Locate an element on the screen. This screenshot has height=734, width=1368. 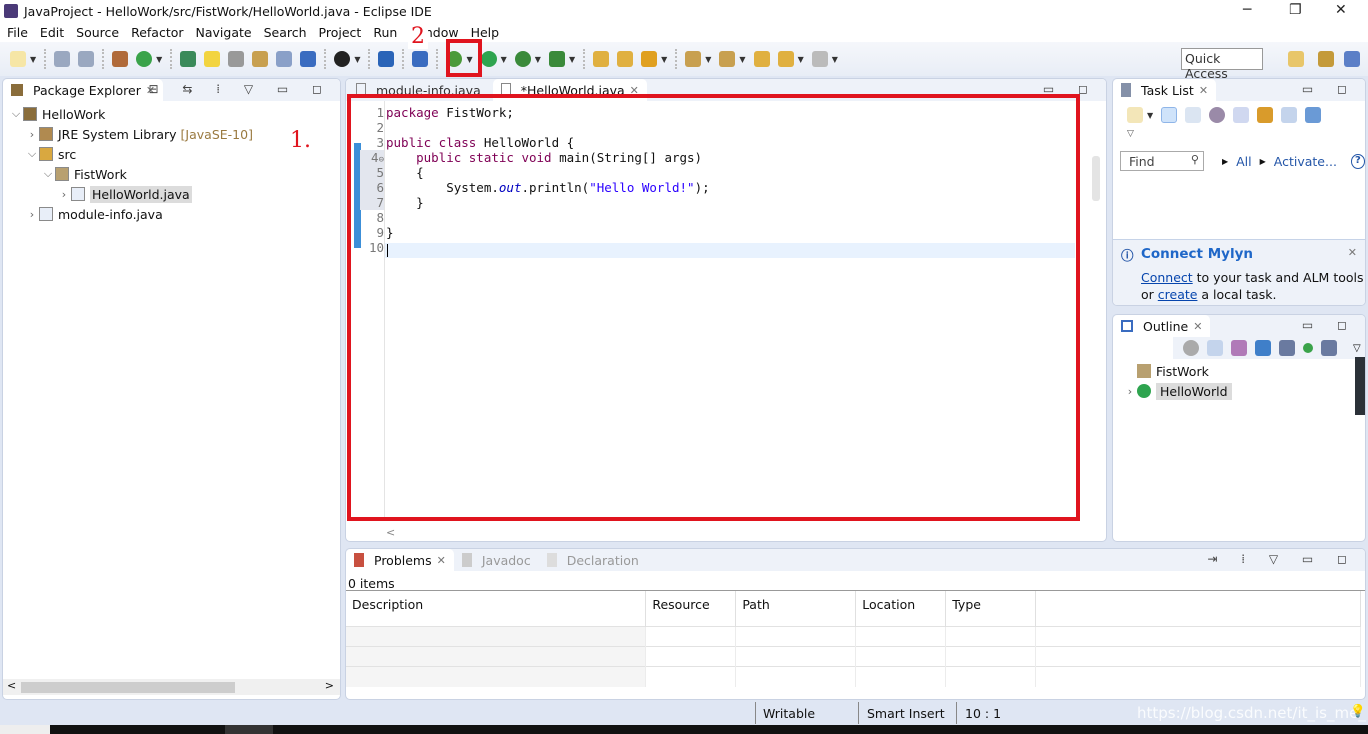
horizontal-scrollbar: < > is located at coordinates (171, 687).